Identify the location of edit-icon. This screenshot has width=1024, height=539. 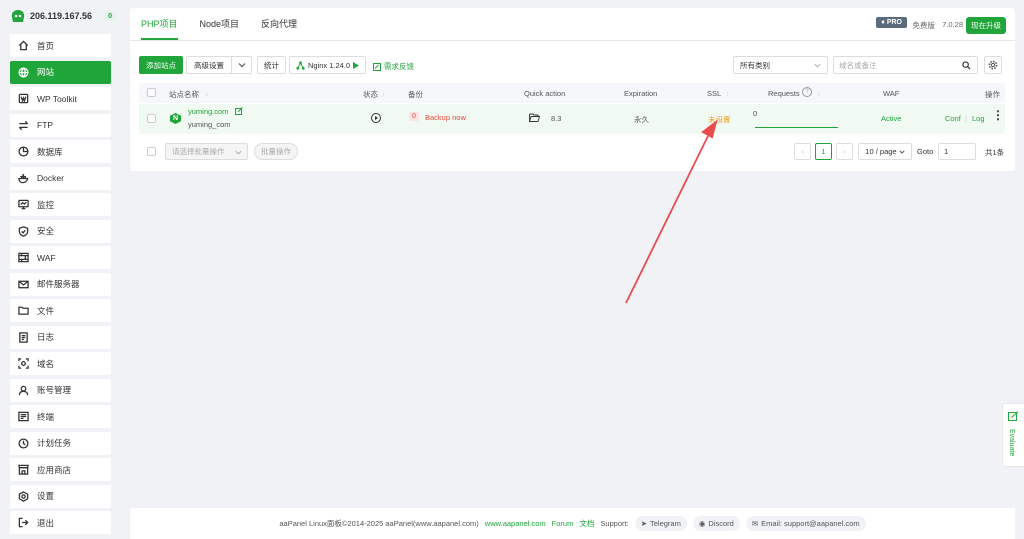
(1013, 416).